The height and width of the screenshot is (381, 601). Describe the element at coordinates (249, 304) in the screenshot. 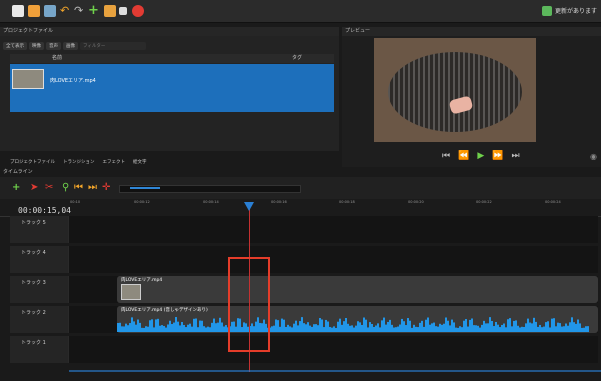

I see `highlight-box` at that location.